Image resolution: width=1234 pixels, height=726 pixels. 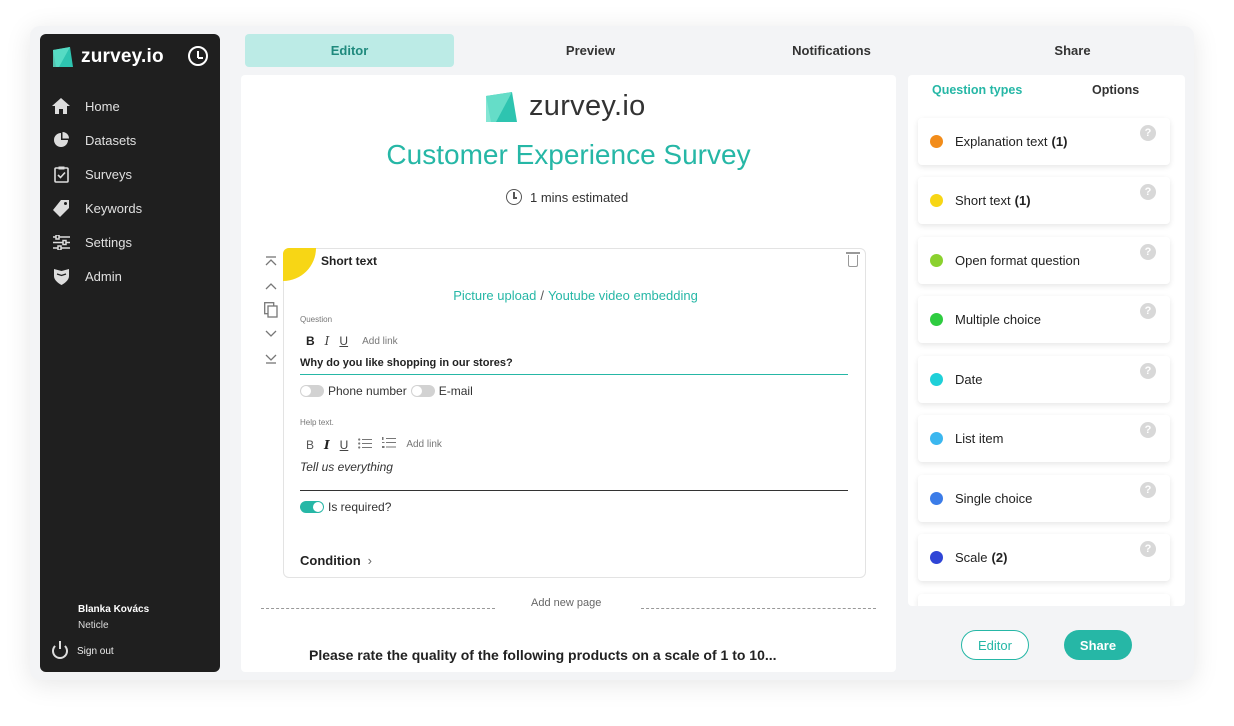 What do you see at coordinates (979, 438) in the screenshot?
I see `type-label: List item` at bounding box center [979, 438].